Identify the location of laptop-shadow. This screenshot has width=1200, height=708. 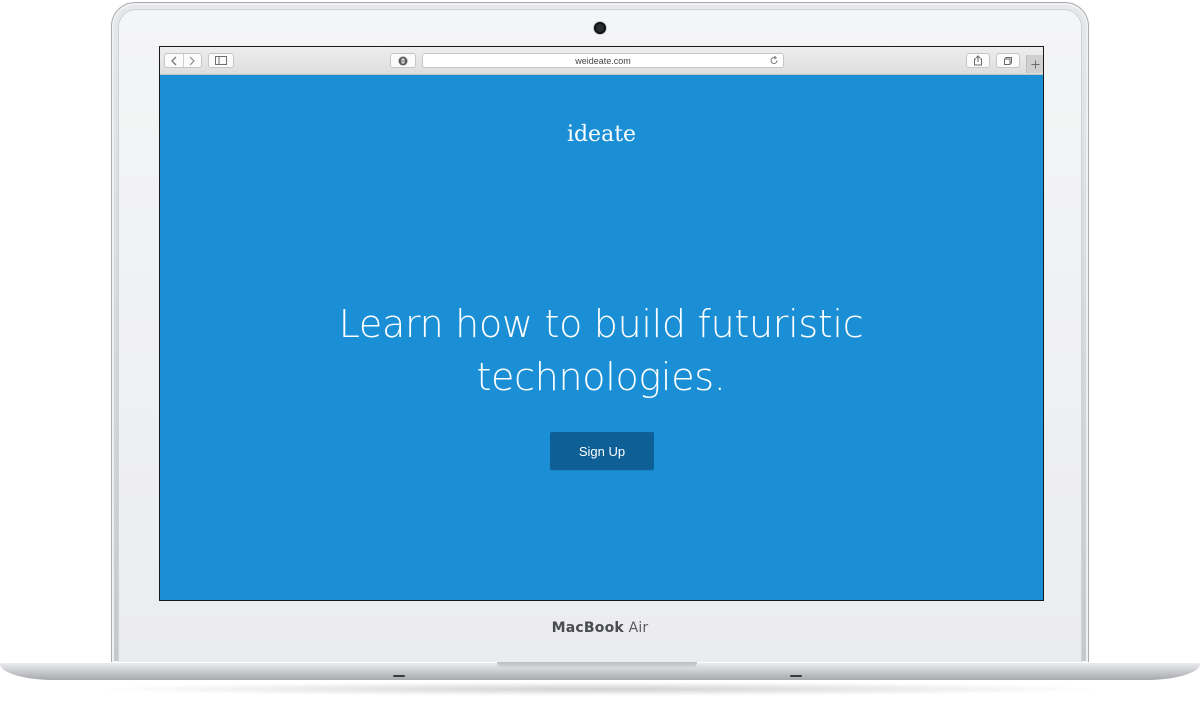
(600, 689).